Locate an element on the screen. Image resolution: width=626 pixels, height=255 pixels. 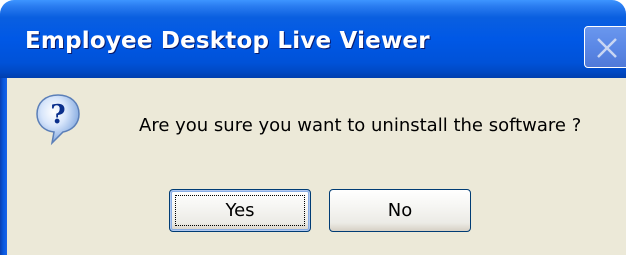
close-icon is located at coordinates (607, 48).